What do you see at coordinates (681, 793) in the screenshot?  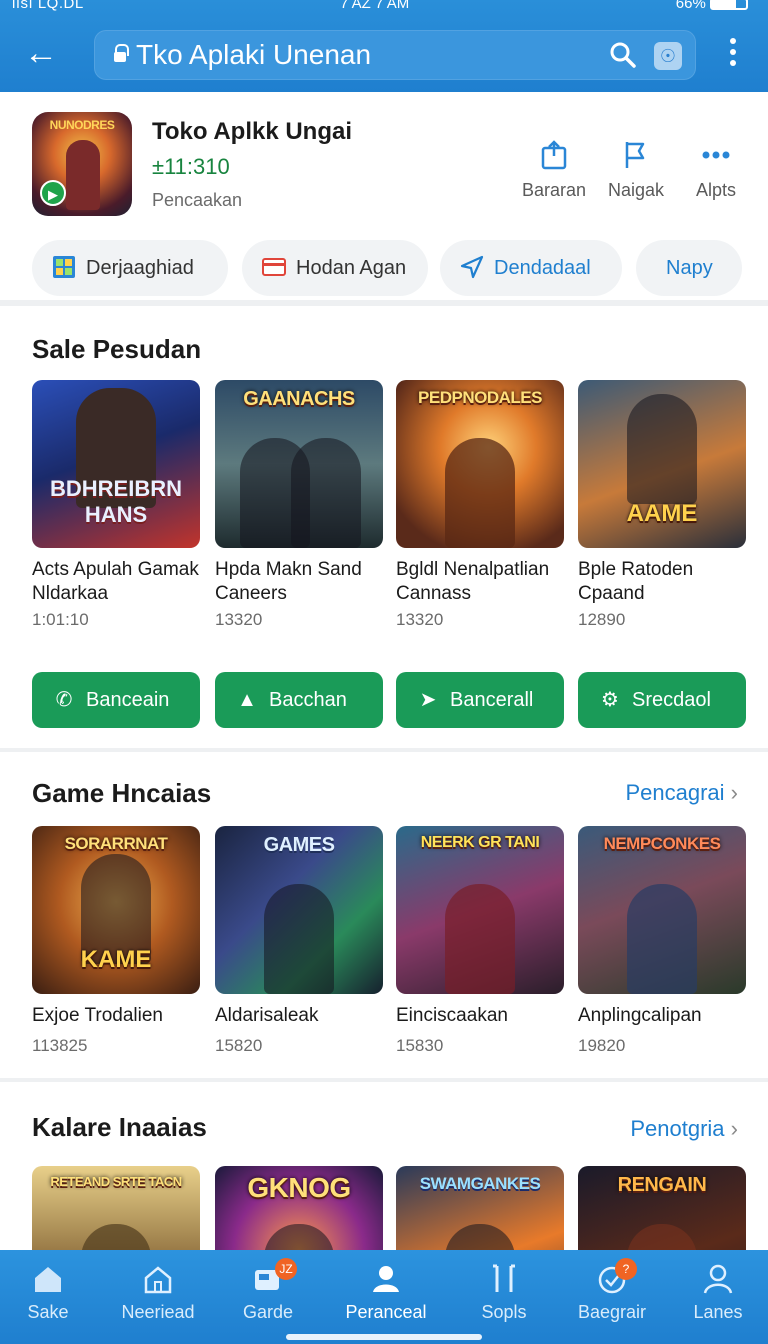 I see `see-more-link: Pencagrai ›` at bounding box center [681, 793].